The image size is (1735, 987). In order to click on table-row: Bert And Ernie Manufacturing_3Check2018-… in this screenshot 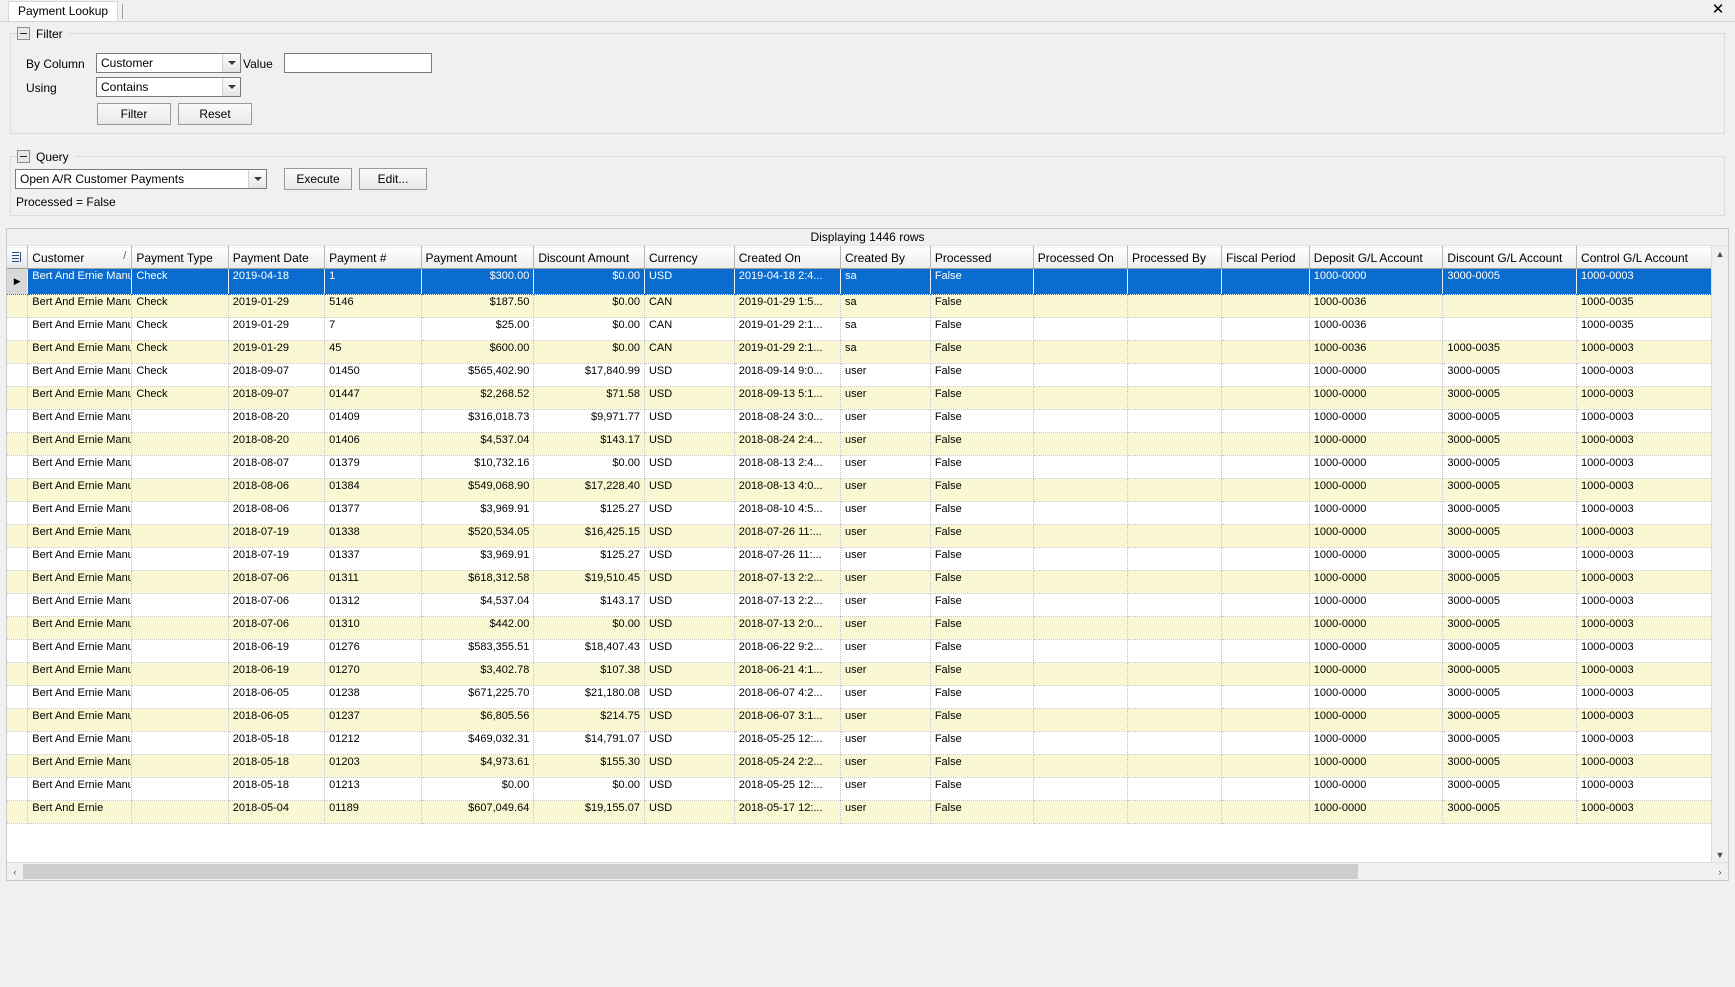, I will do `click(860, 398)`.